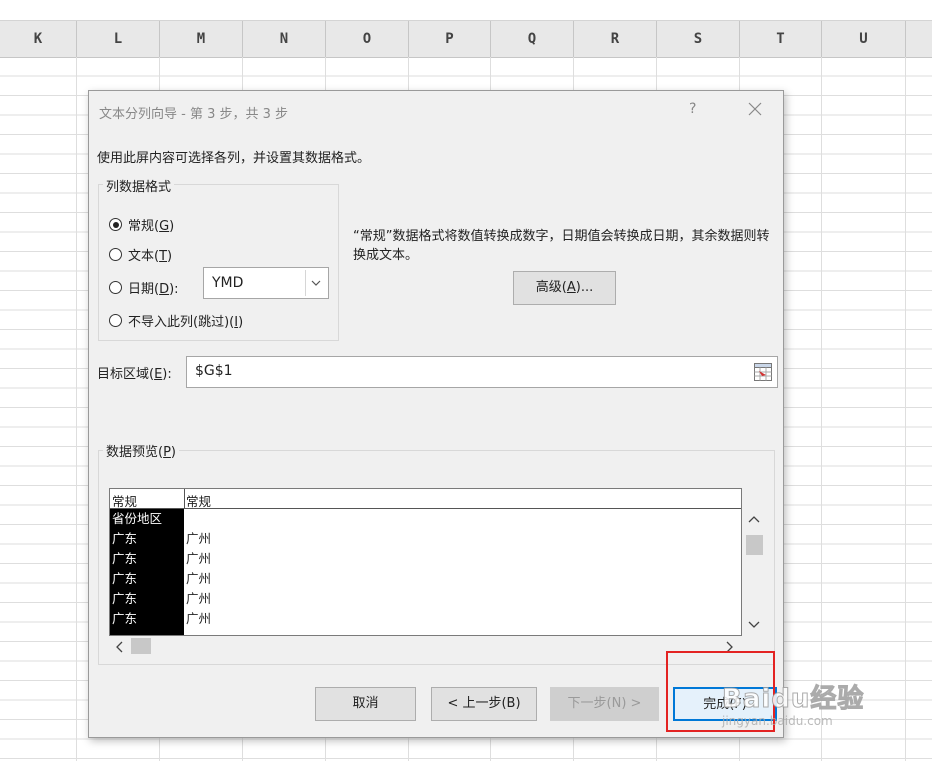  What do you see at coordinates (184, 499) in the screenshot?
I see `column-divider` at bounding box center [184, 499].